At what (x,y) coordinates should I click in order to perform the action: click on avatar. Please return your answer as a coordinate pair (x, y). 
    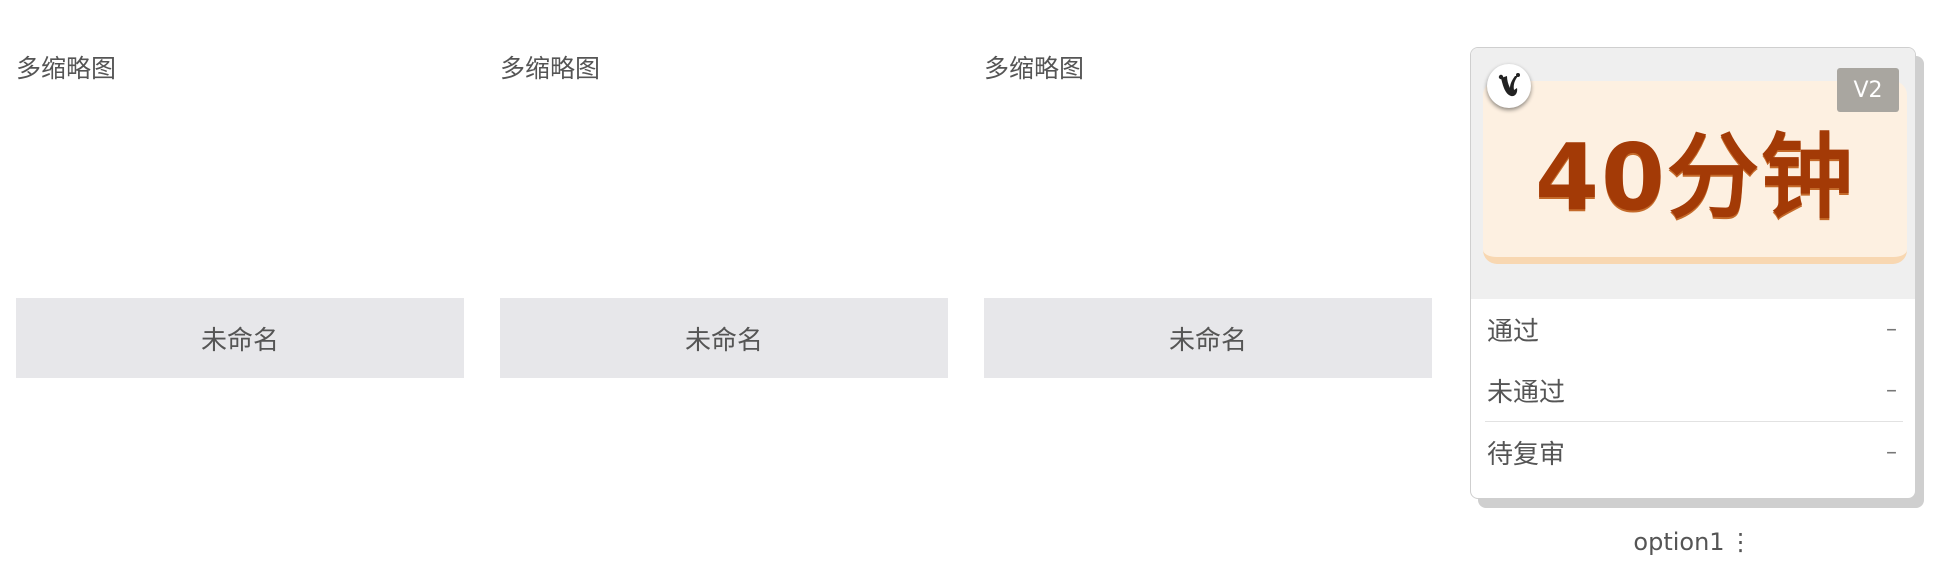
    Looking at the image, I should click on (1509, 86).